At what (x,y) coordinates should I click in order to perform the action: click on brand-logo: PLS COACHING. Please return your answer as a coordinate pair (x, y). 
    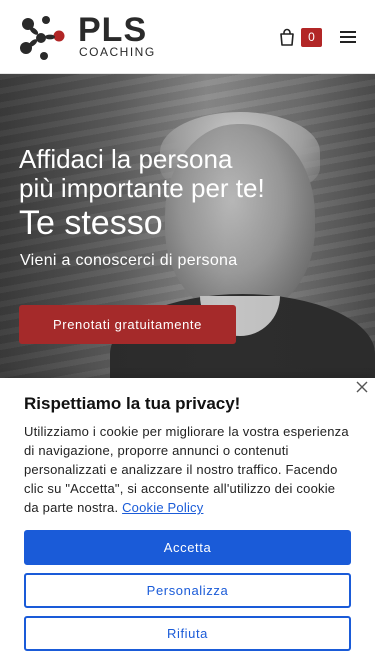
    Looking at the image, I should click on (87, 35).